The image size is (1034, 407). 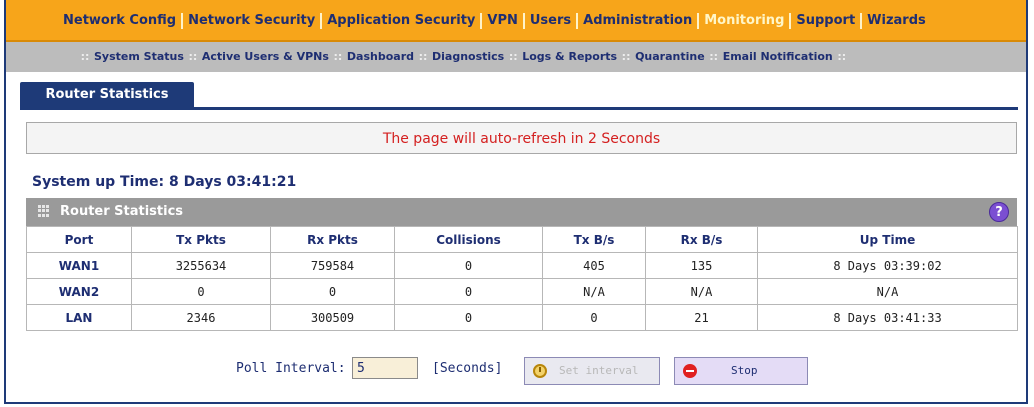 What do you see at coordinates (385, 368) in the screenshot?
I see `poll-interval-input` at bounding box center [385, 368].